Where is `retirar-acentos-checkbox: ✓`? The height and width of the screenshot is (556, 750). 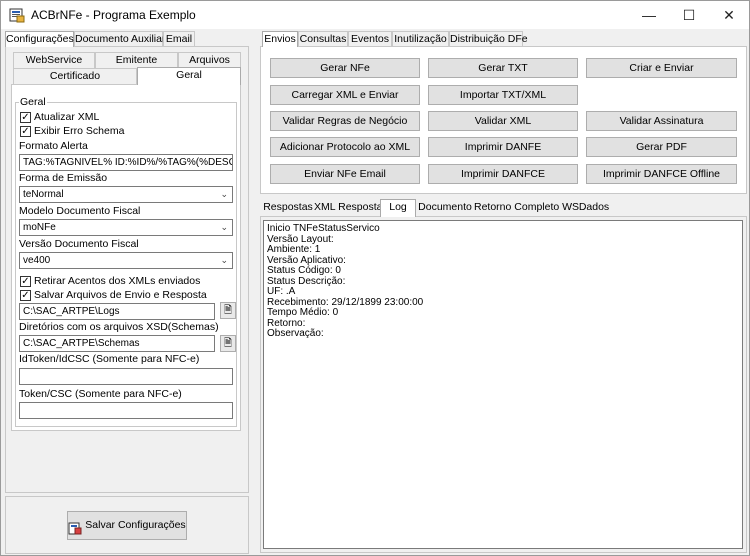
retirar-acentos-checkbox: ✓ is located at coordinates (25, 281).